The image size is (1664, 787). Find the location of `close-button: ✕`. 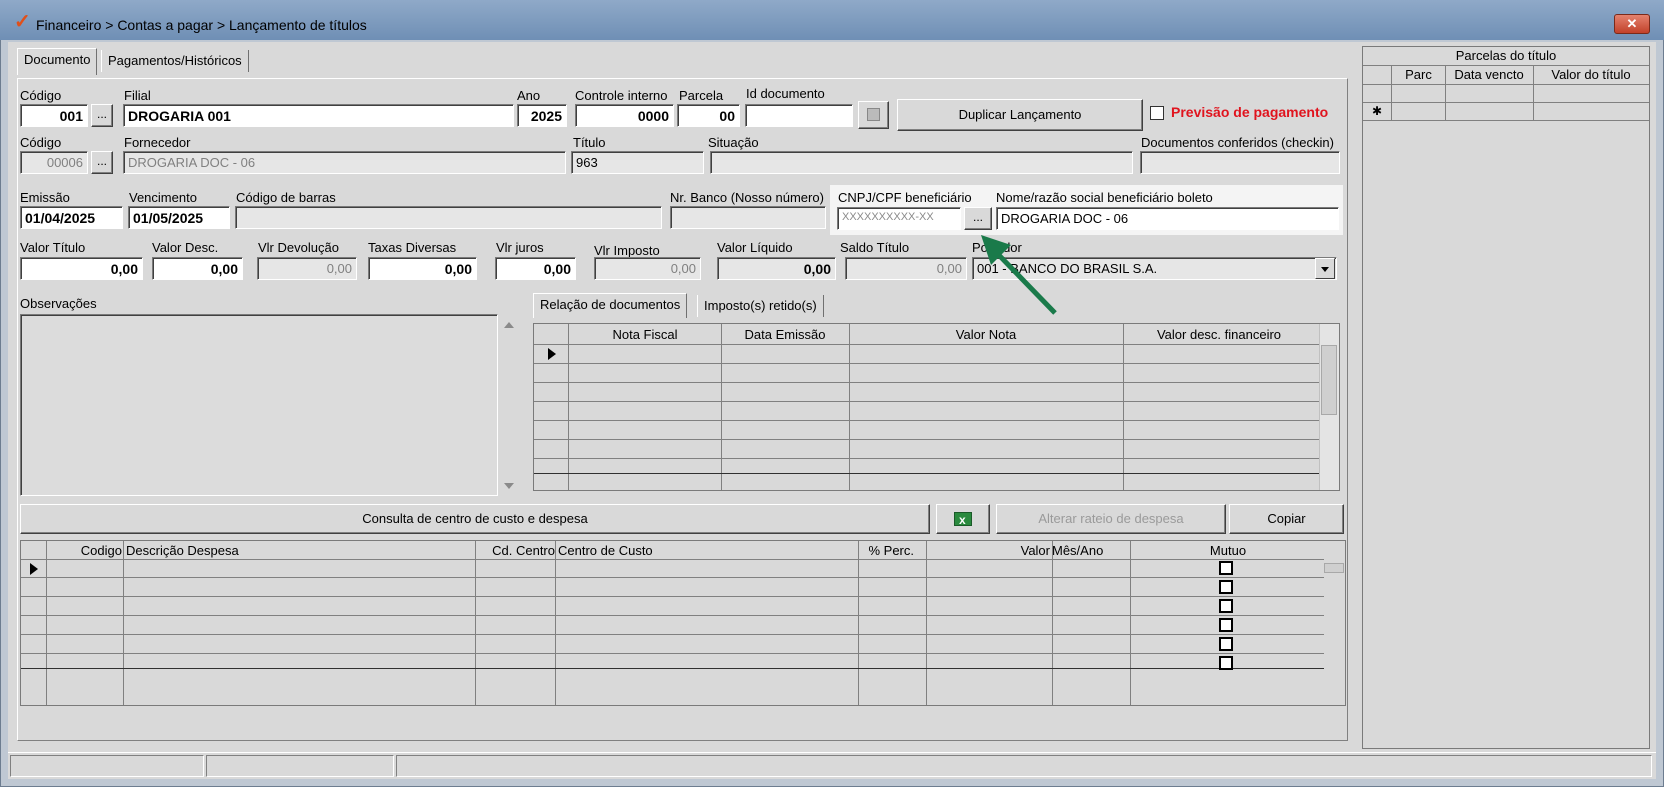

close-button: ✕ is located at coordinates (1632, 24).